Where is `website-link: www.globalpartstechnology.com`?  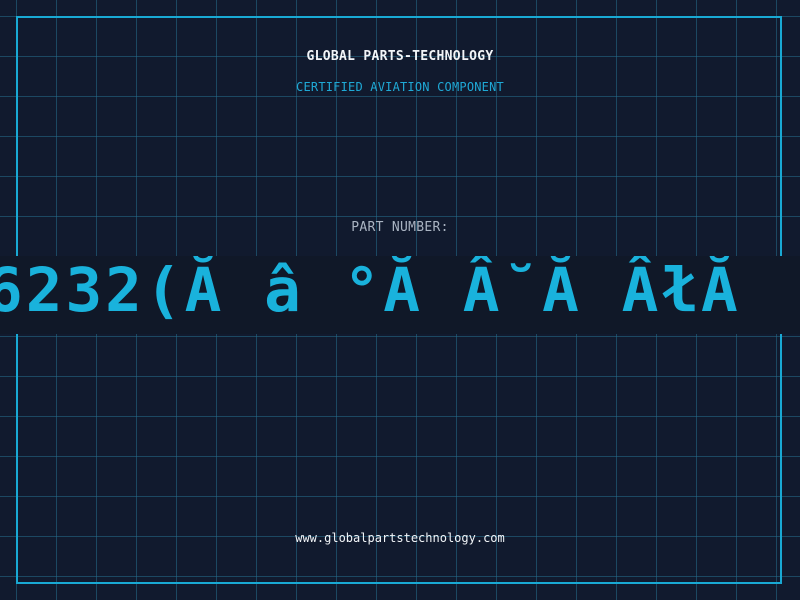 website-link: www.globalpartstechnology.com is located at coordinates (400, 538).